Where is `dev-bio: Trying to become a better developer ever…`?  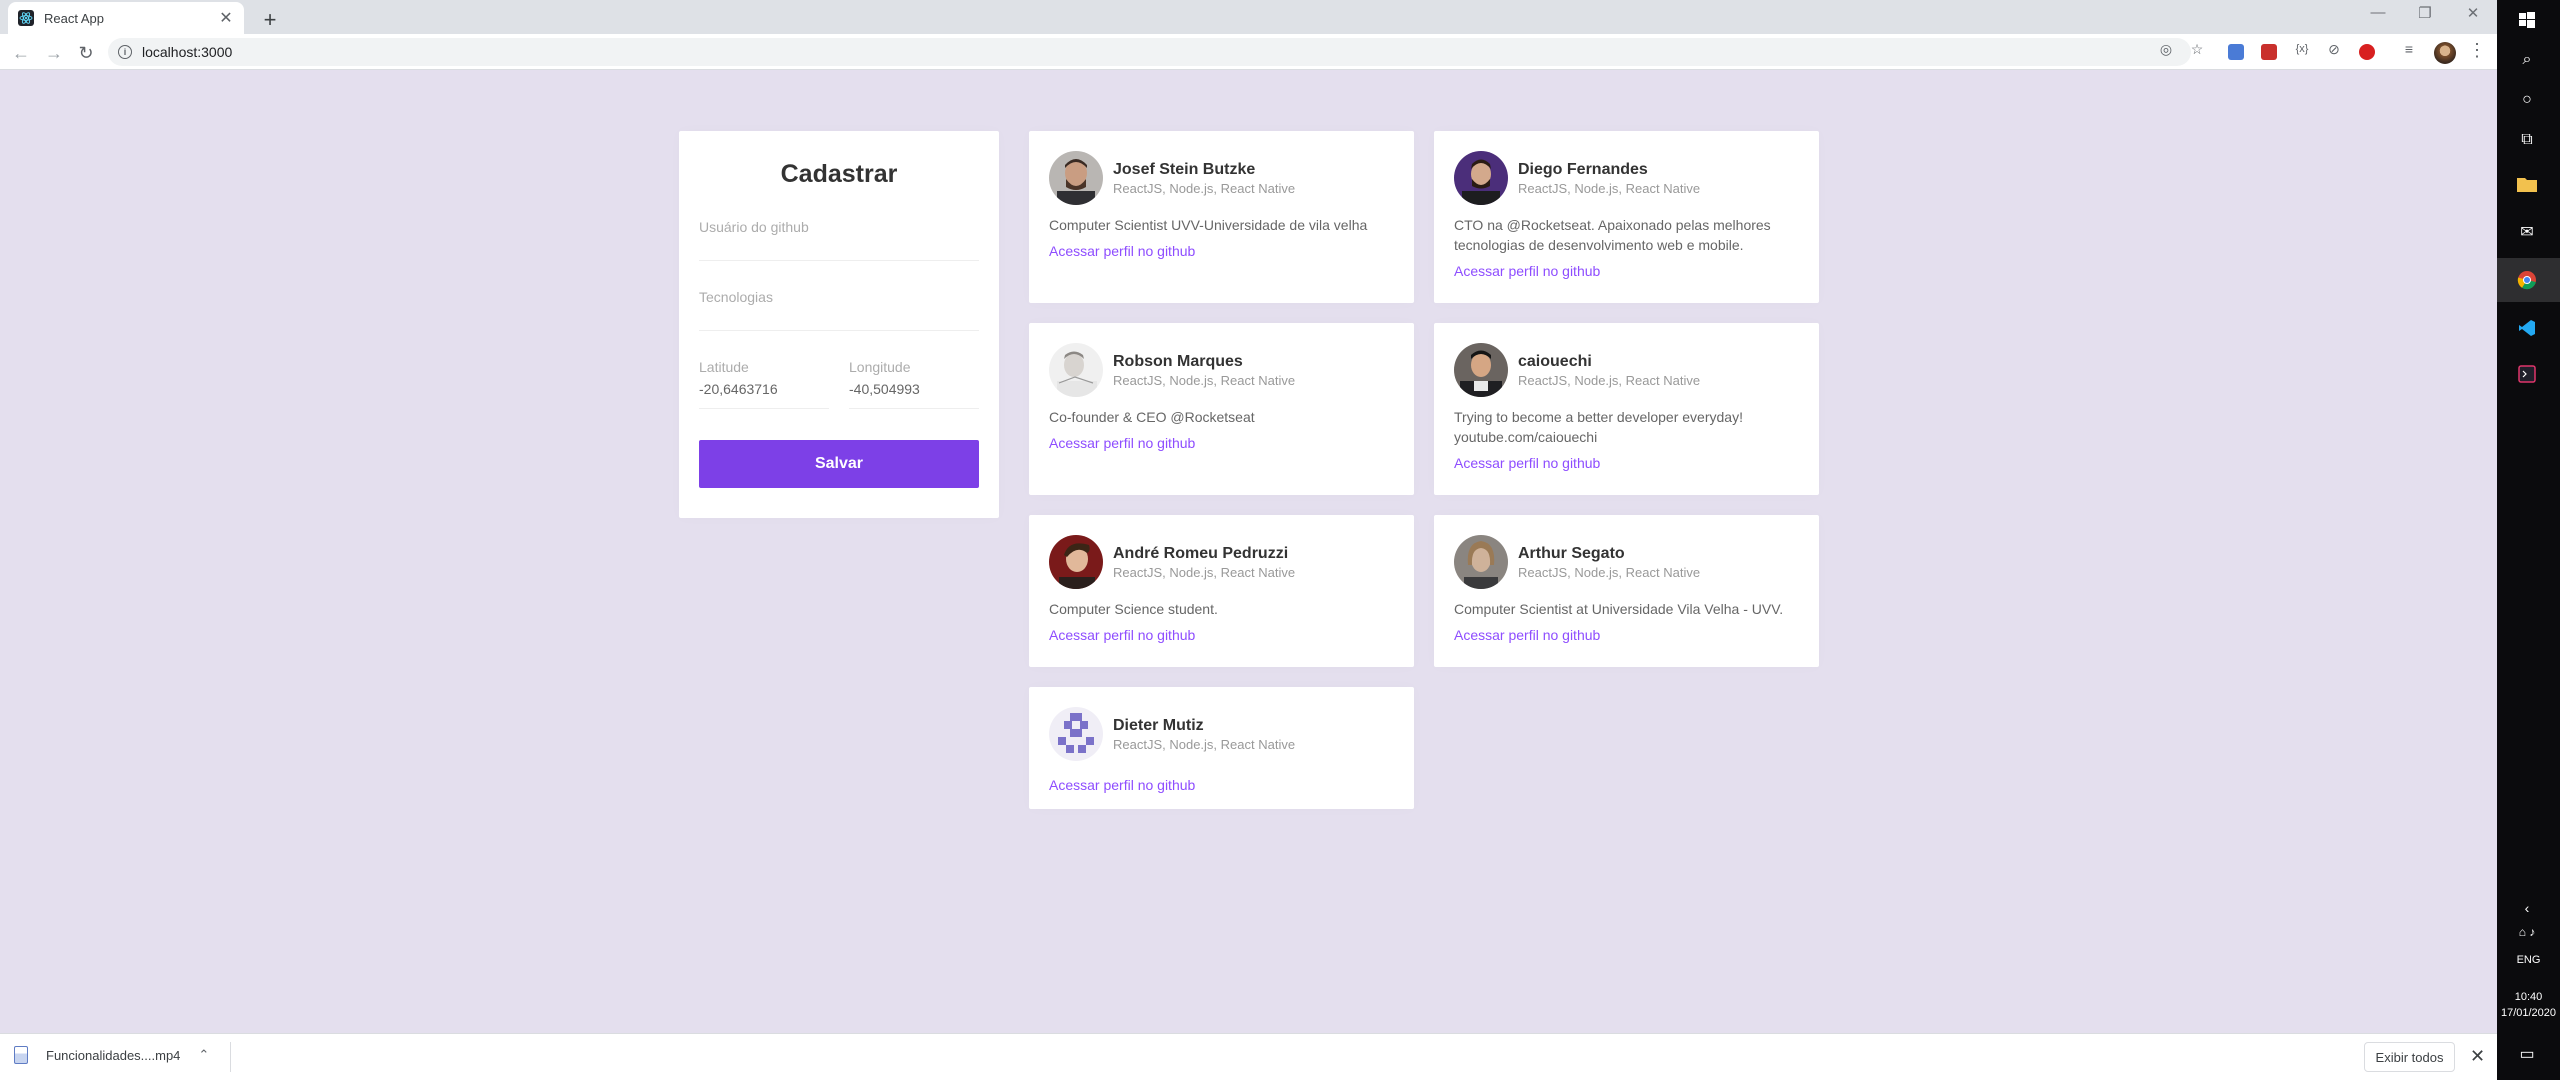
dev-bio: Trying to become a better developer ever… is located at coordinates (1598, 427).